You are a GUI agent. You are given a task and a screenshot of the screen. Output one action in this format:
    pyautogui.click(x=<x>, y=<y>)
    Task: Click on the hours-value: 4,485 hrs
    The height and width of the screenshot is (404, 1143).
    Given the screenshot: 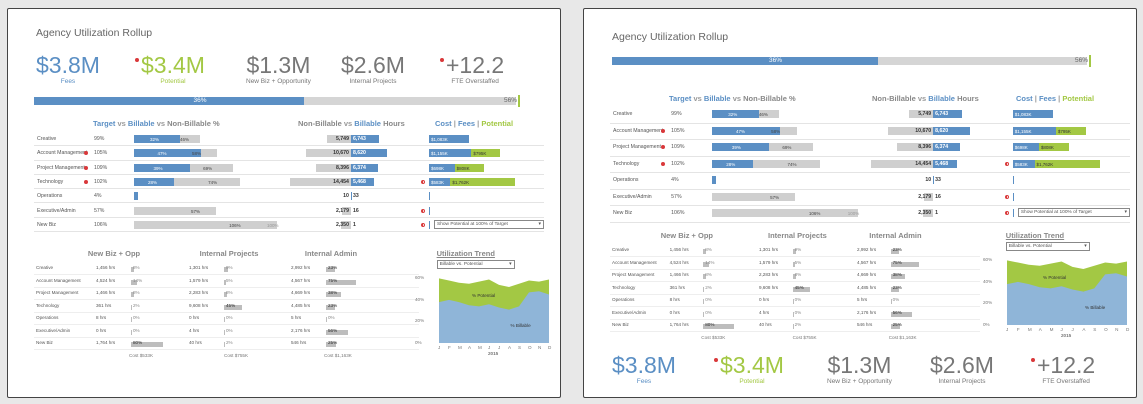 What is the action you would take?
    pyautogui.click(x=866, y=287)
    